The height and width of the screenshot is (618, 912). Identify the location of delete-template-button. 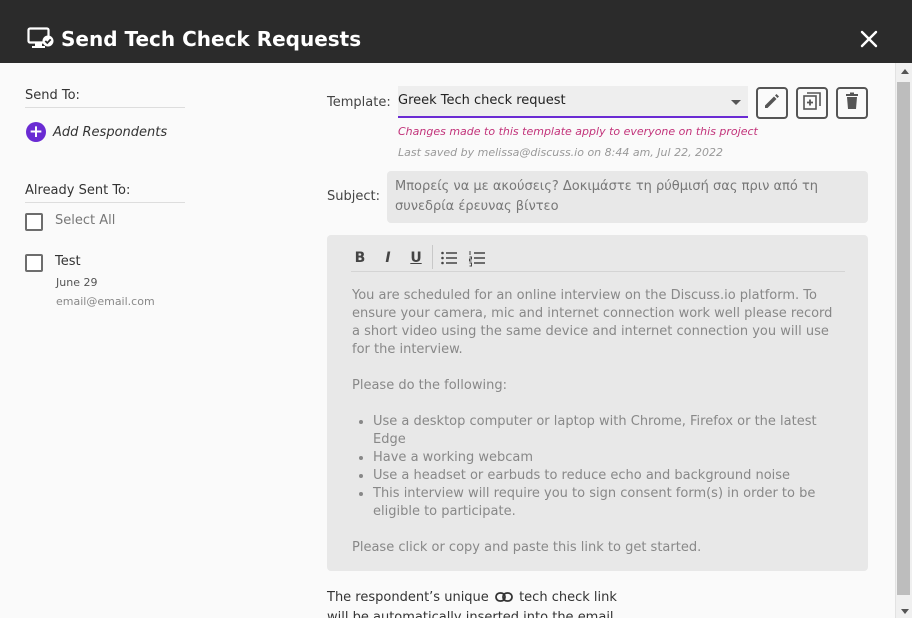
(852, 103).